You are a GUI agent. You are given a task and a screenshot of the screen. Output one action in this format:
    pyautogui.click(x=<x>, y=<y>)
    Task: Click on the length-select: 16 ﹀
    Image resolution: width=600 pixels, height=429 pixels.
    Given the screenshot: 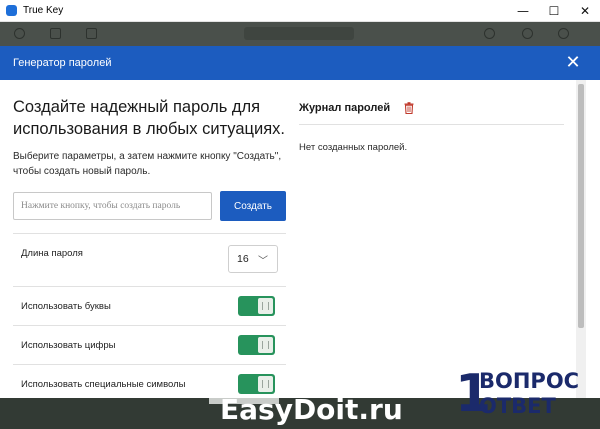 What is the action you would take?
    pyautogui.click(x=253, y=259)
    